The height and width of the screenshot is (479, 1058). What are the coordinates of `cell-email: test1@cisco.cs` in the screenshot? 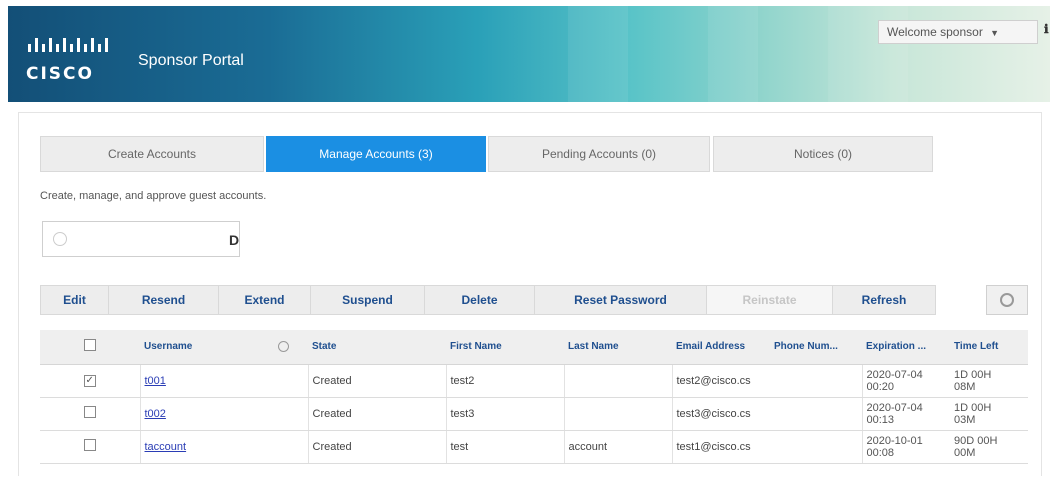 It's located at (720, 447).